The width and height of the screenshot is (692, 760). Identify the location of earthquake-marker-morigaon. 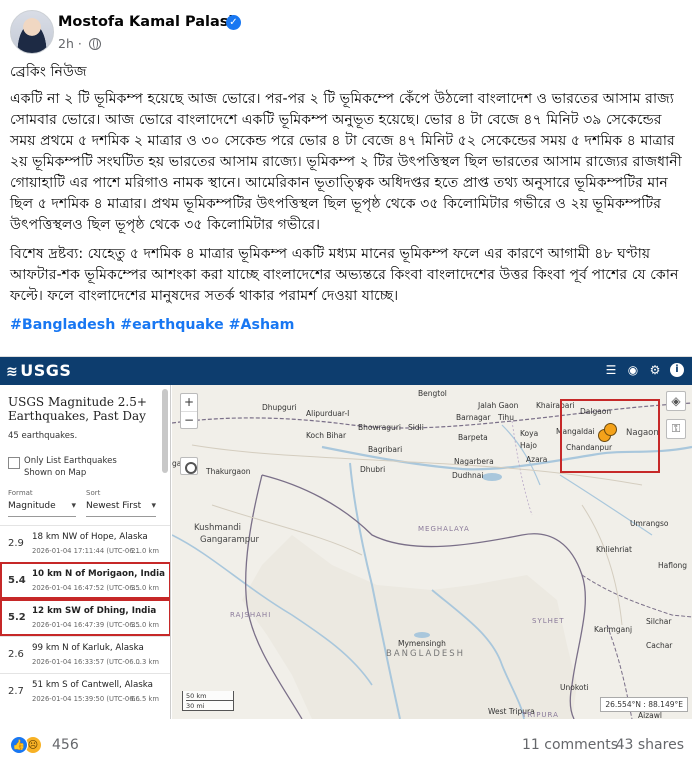
(610, 429).